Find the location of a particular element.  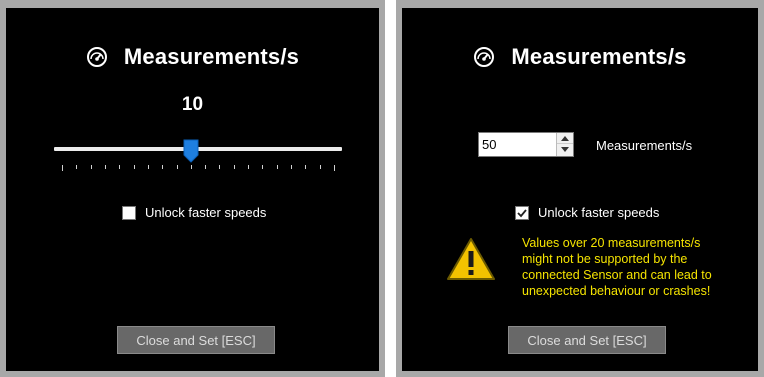

checkmark-icon is located at coordinates (522, 212).